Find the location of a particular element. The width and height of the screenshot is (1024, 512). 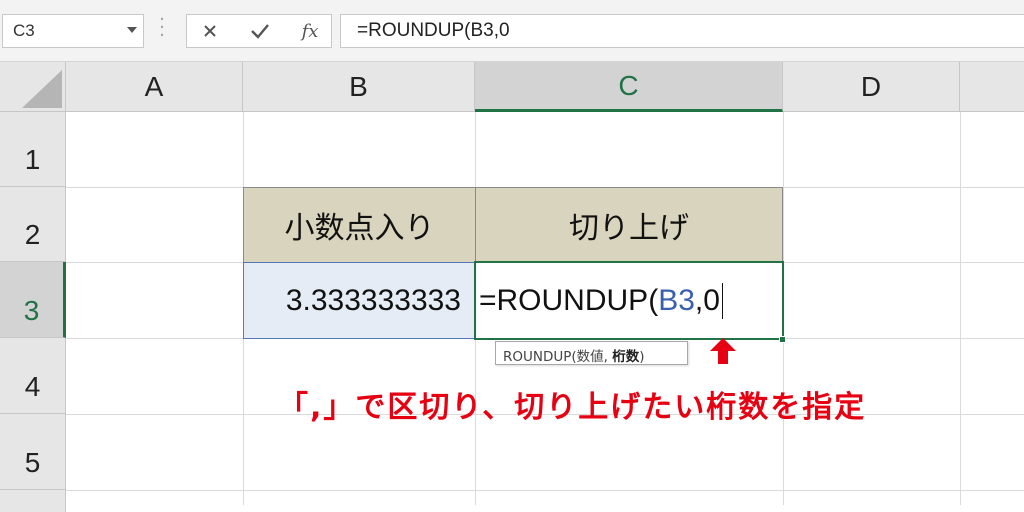

formula-suffix: ,0 is located at coordinates (707, 300).